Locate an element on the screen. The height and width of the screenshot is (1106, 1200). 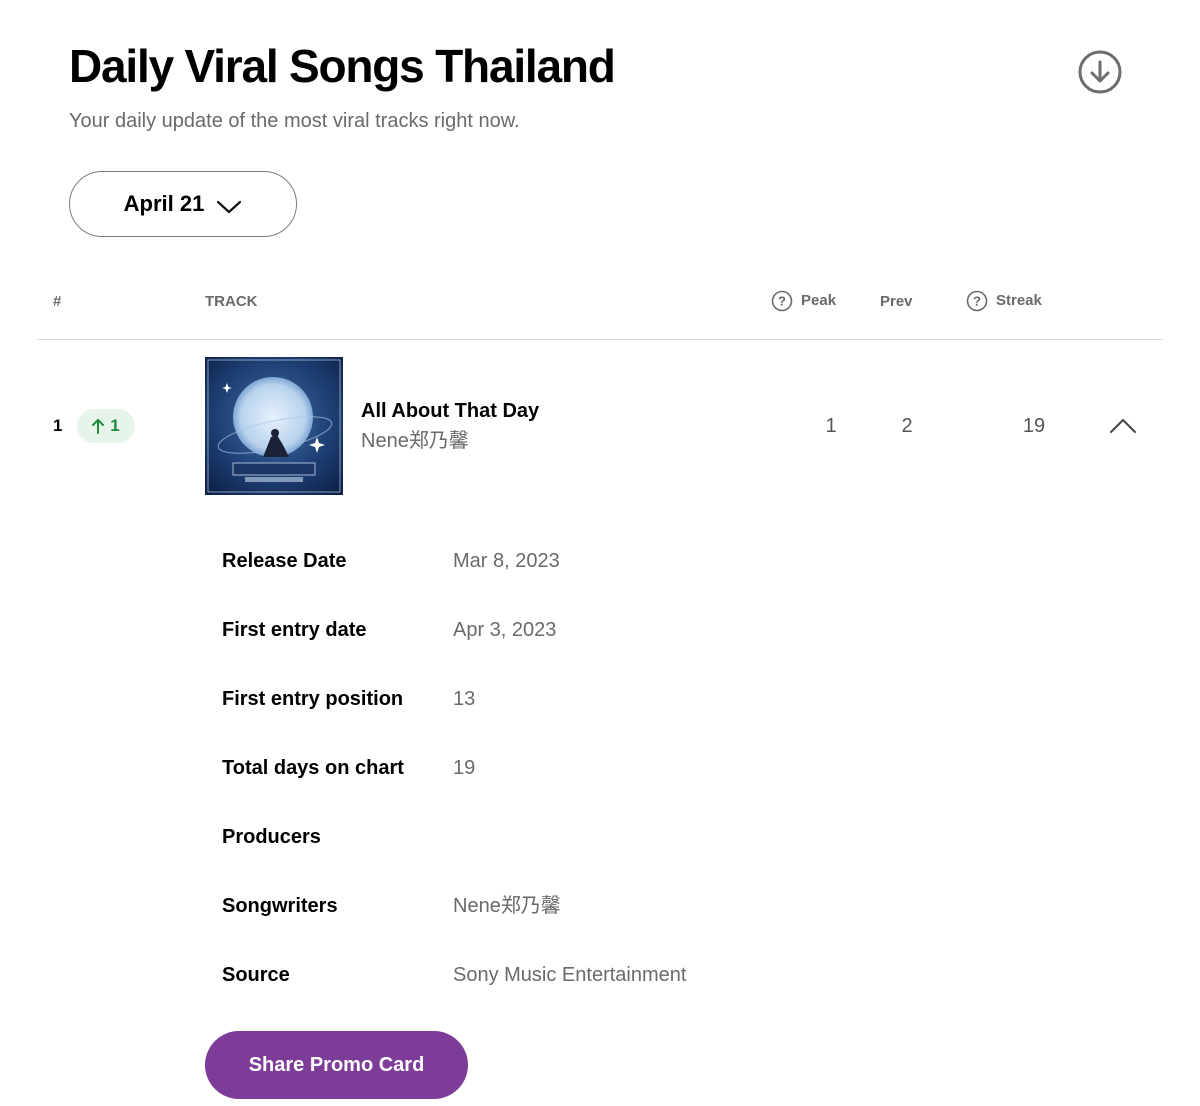
first-entry-date-value: Apr 3, 2023 is located at coordinates (505, 630).